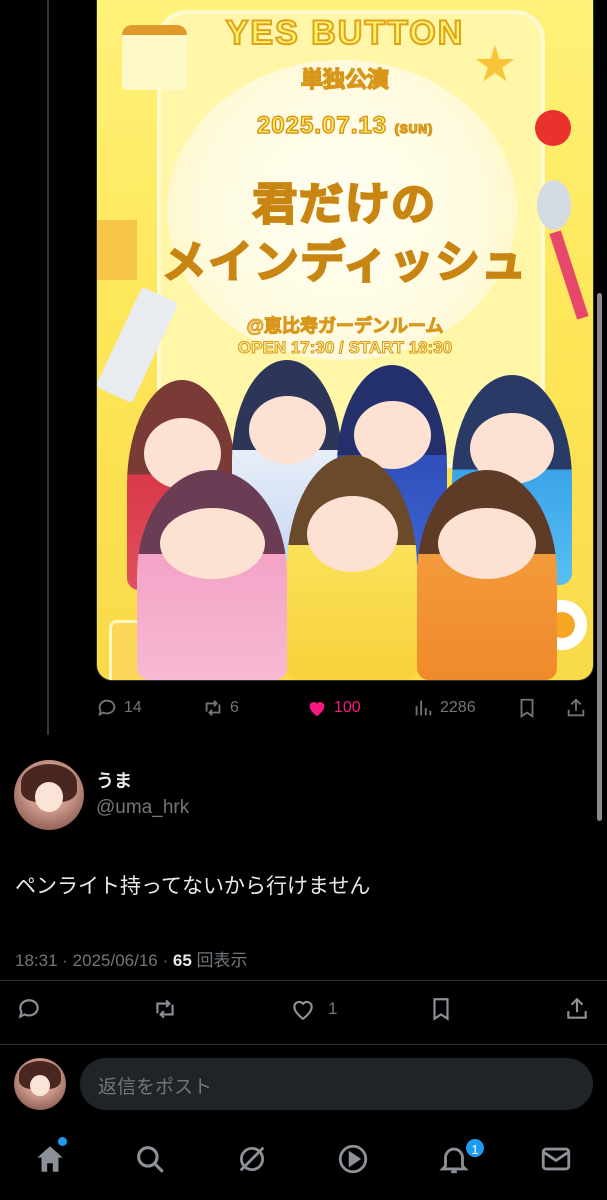 This screenshot has height=1200, width=607. I want to click on parent-post-actions: 14 6 100 2286, so click(346, 708).